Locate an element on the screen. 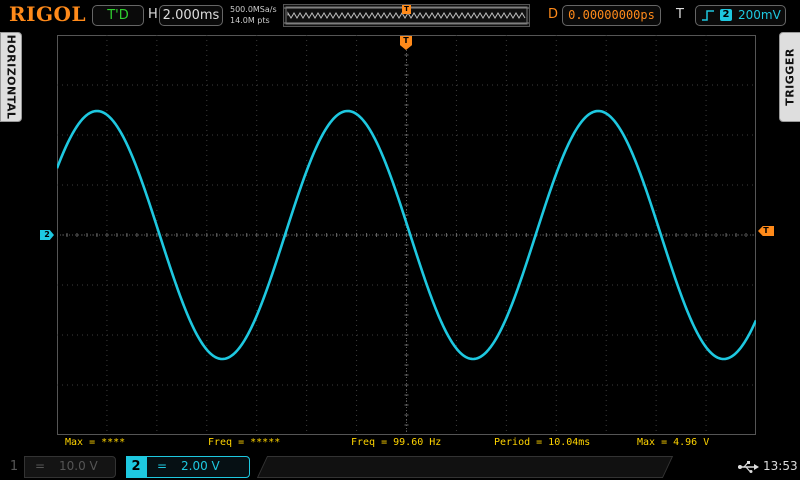 This screenshot has width=800, height=480. memory-overview-strip: T is located at coordinates (406, 15).